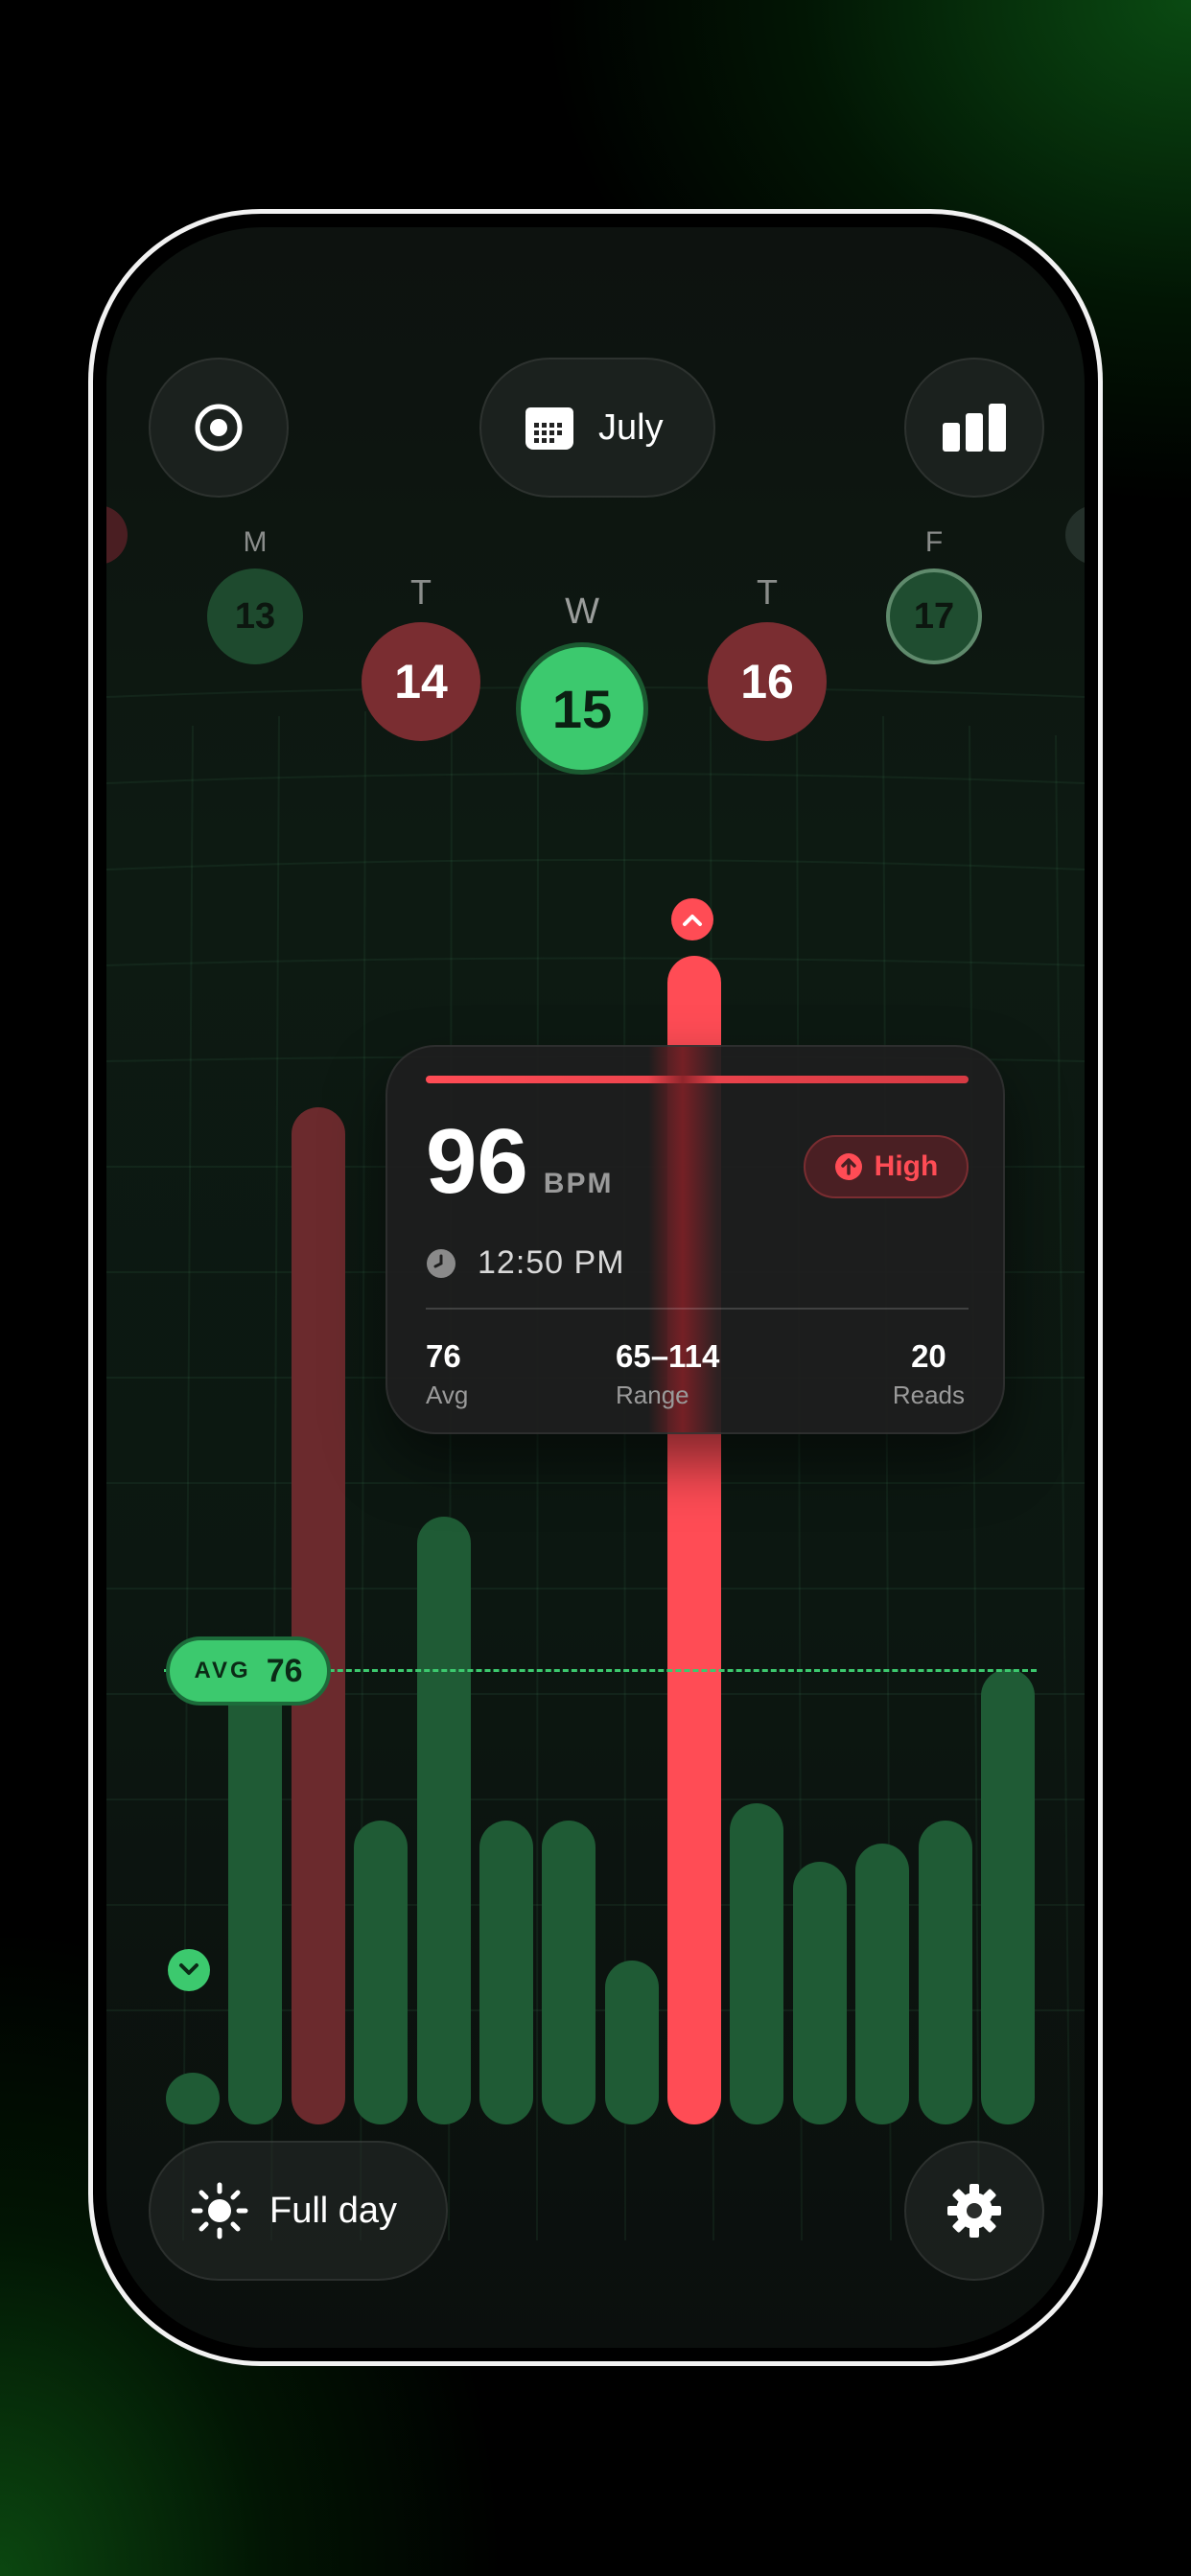 This screenshot has width=1191, height=2576. I want to click on peak-indicator, so click(692, 919).